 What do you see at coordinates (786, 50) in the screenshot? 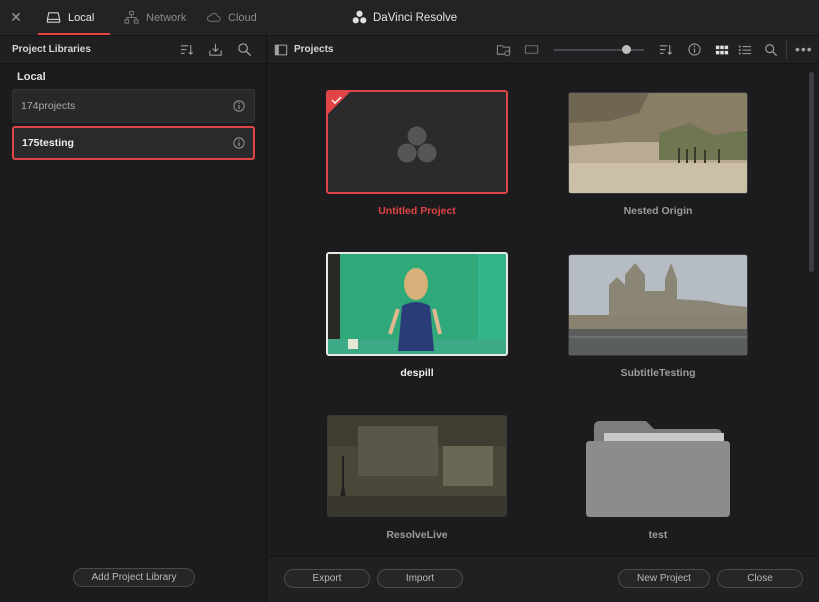
I see `header-divider` at bounding box center [786, 50].